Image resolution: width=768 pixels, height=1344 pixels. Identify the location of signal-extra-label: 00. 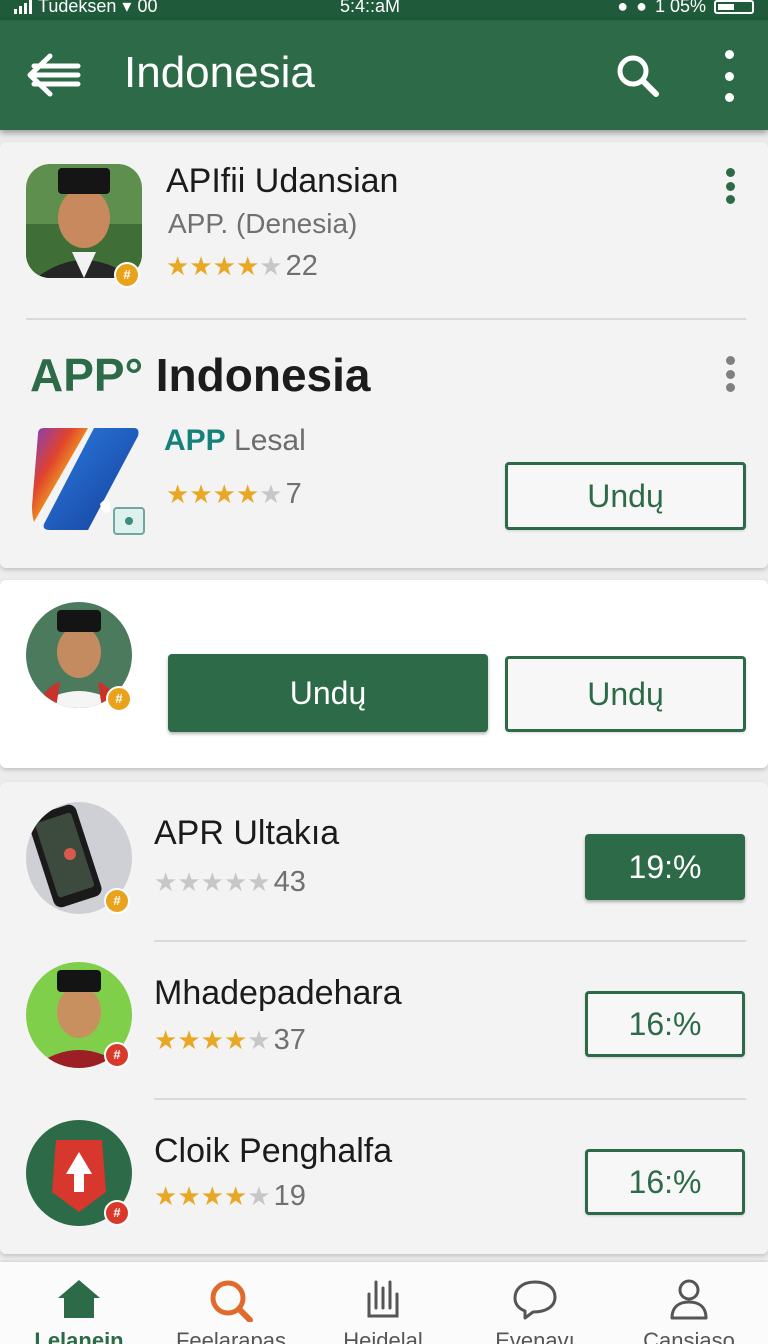
(147, 8).